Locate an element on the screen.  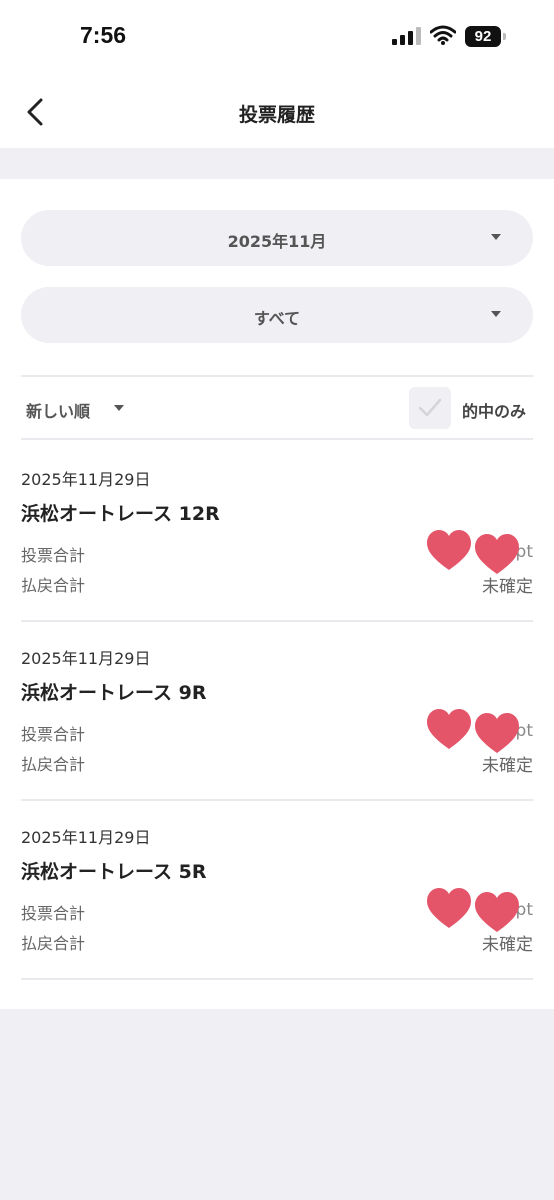
hit-only-label: 的中のみ is located at coordinates (494, 410).